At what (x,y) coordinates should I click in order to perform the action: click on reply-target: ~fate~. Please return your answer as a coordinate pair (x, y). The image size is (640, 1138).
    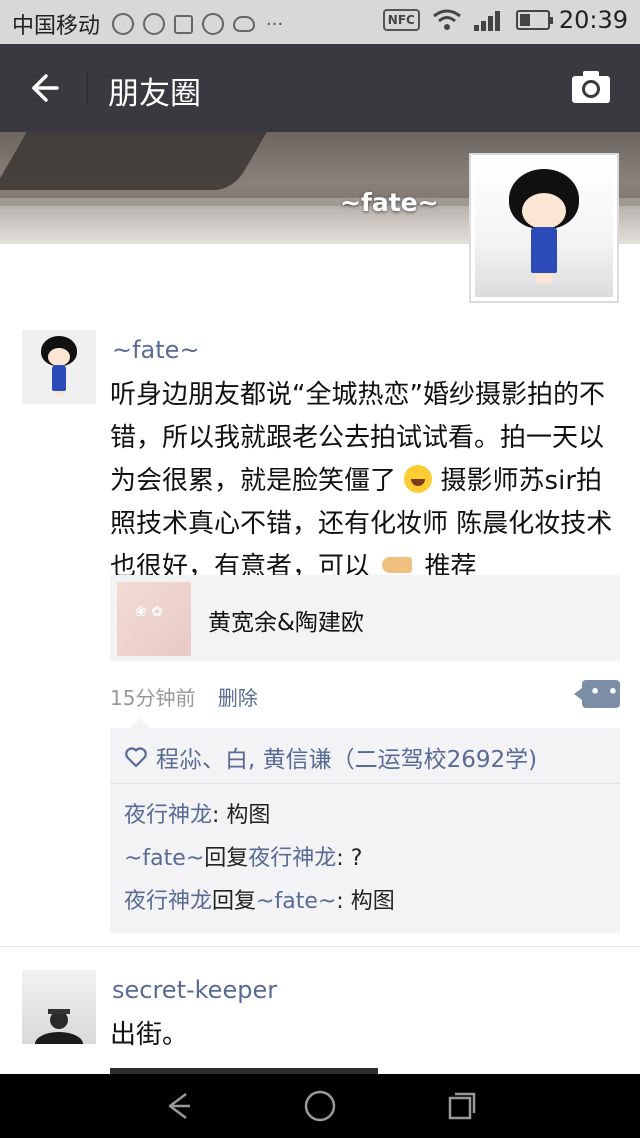
    Looking at the image, I should click on (296, 901).